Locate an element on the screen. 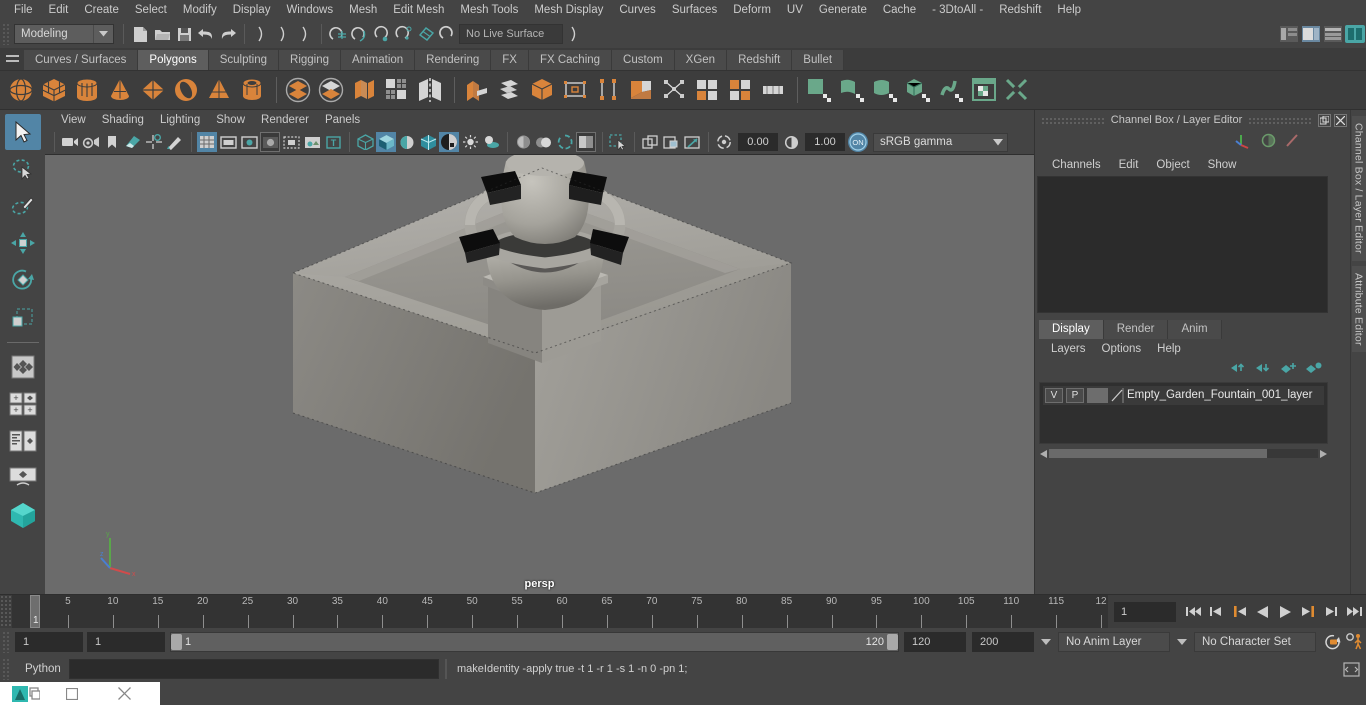 Image resolution: width=1366 pixels, height=705 pixels. bridge-icon is located at coordinates (641, 90).